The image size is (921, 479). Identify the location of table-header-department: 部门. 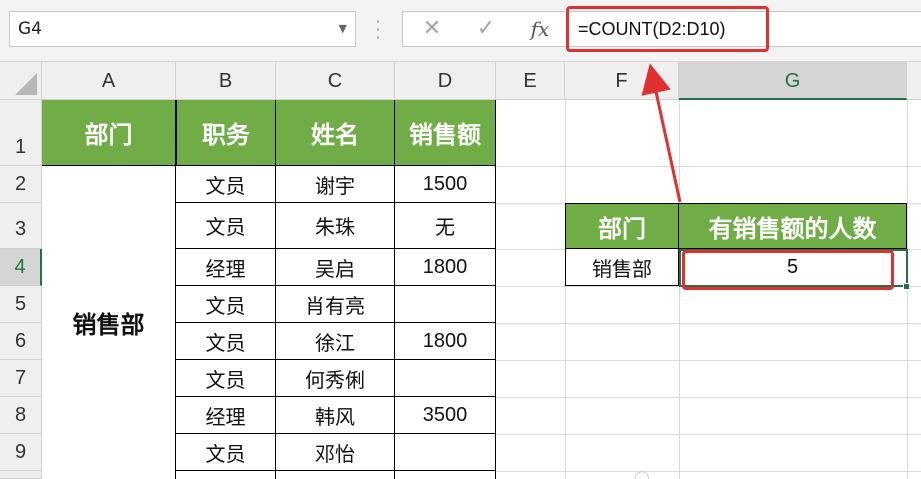
(109, 133).